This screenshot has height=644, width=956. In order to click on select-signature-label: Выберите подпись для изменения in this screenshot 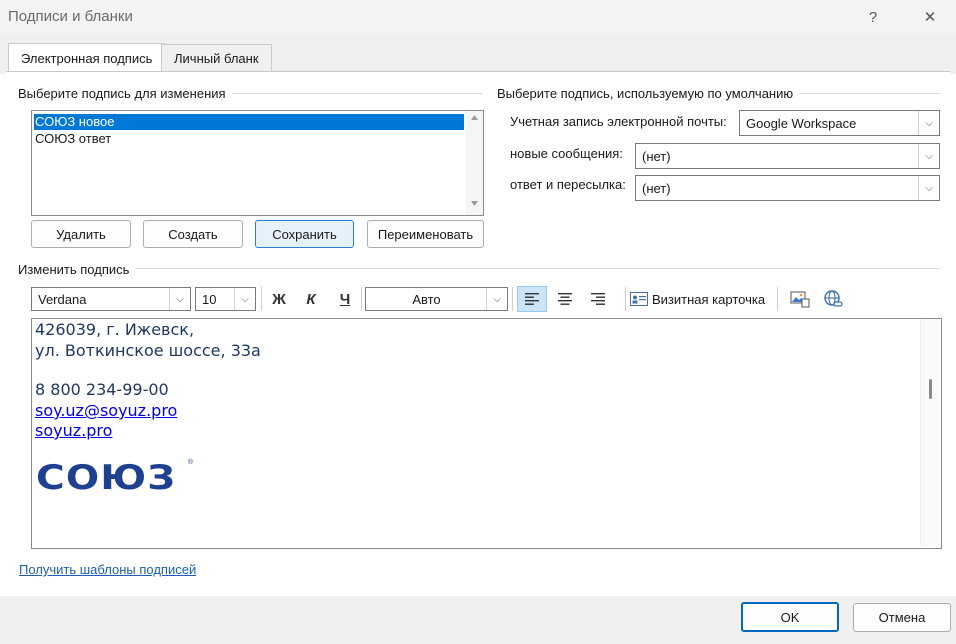, I will do `click(125, 93)`.